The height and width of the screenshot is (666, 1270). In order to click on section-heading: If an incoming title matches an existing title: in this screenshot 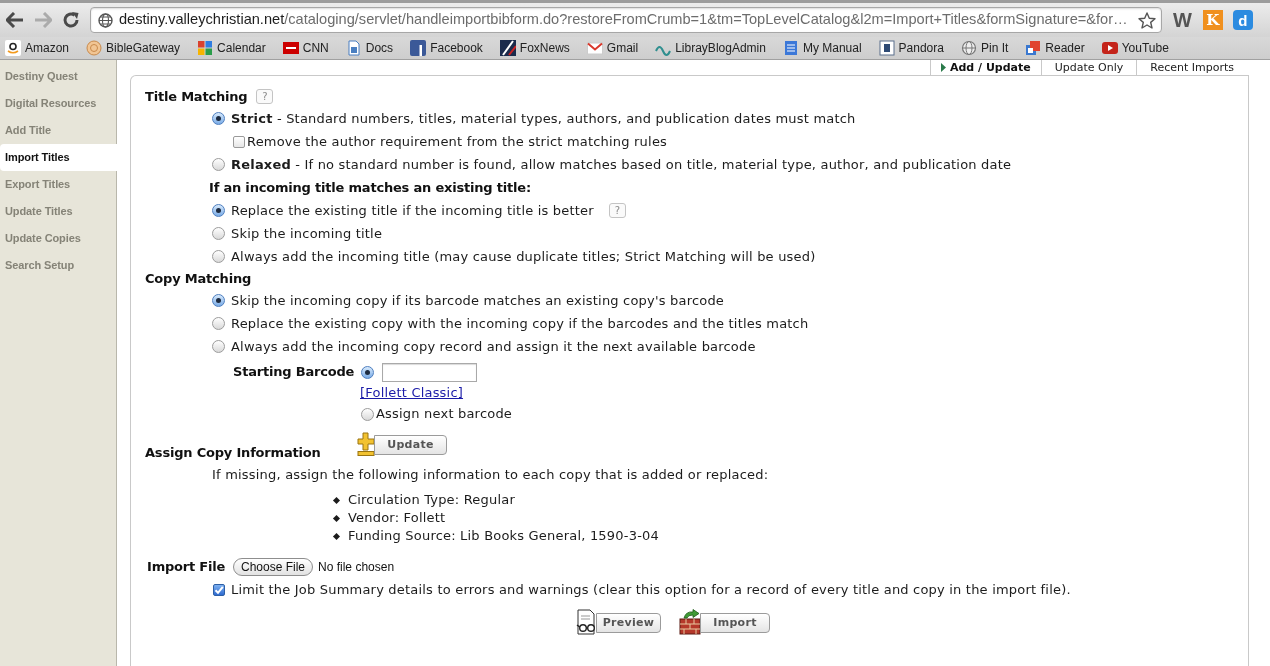, I will do `click(370, 187)`.